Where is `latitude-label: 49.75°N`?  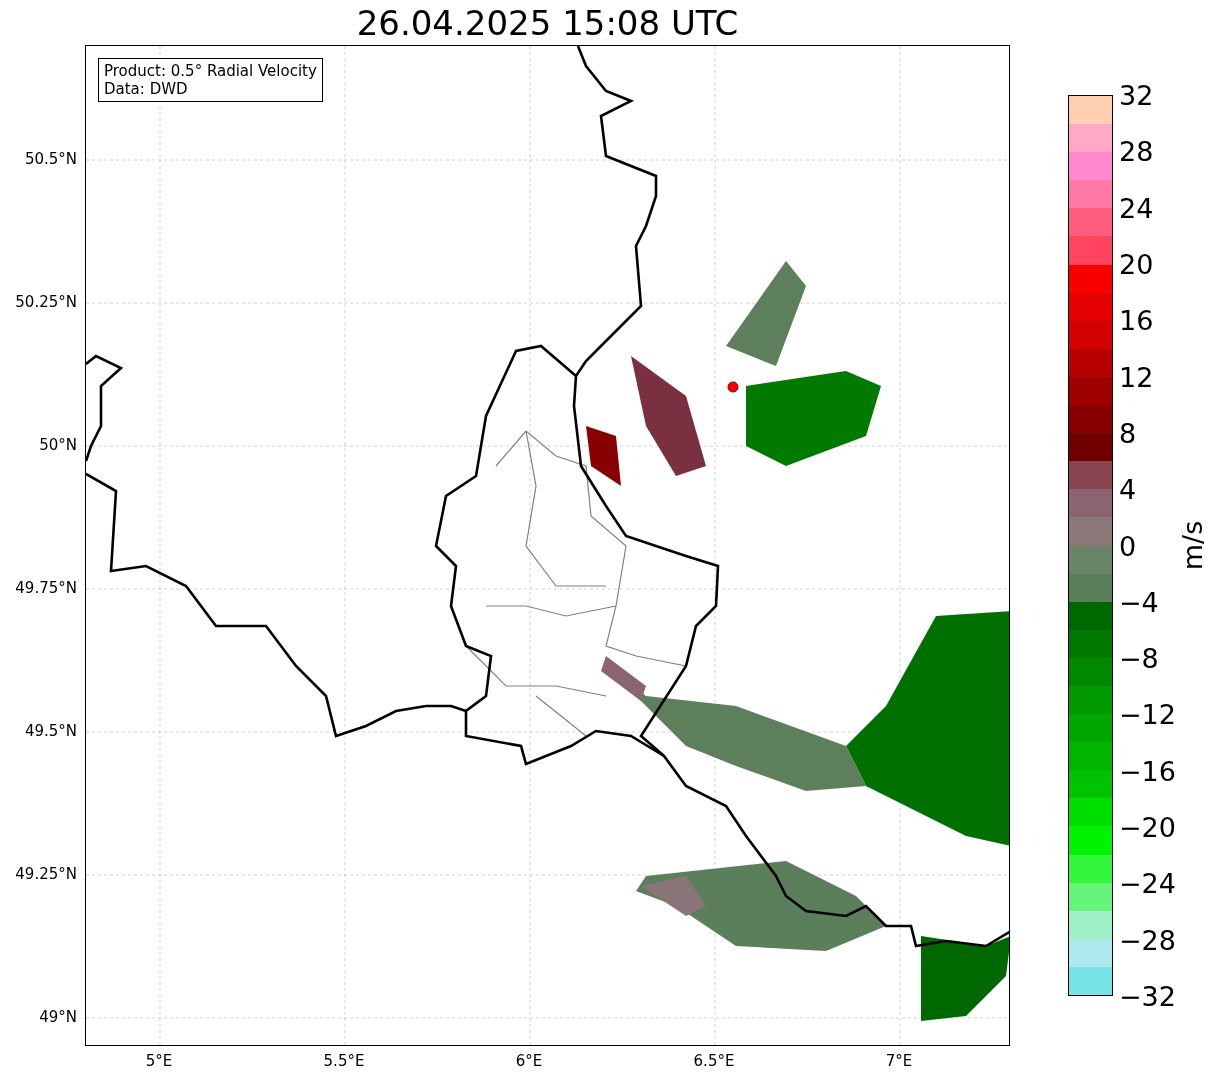 latitude-label: 49.75°N is located at coordinates (46, 588).